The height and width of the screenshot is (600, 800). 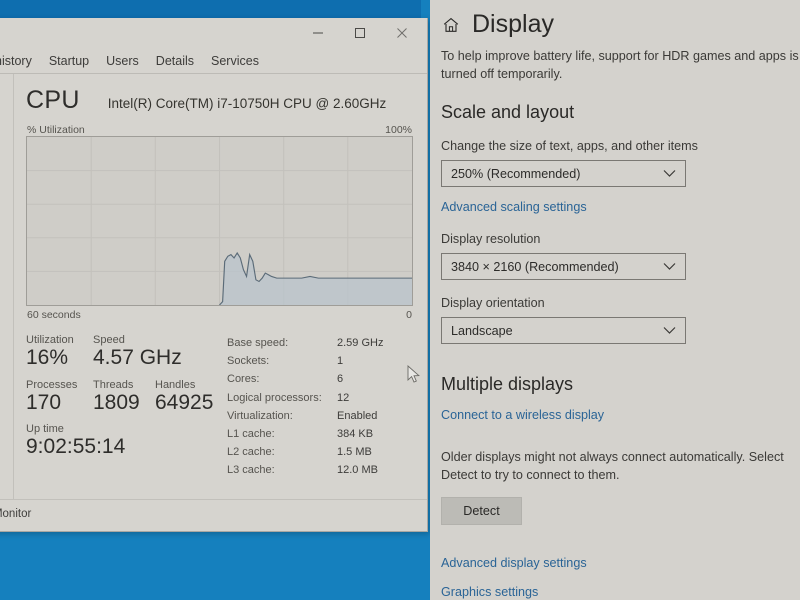 I want to click on speed-value: 4.57 GHz, so click(x=137, y=357).